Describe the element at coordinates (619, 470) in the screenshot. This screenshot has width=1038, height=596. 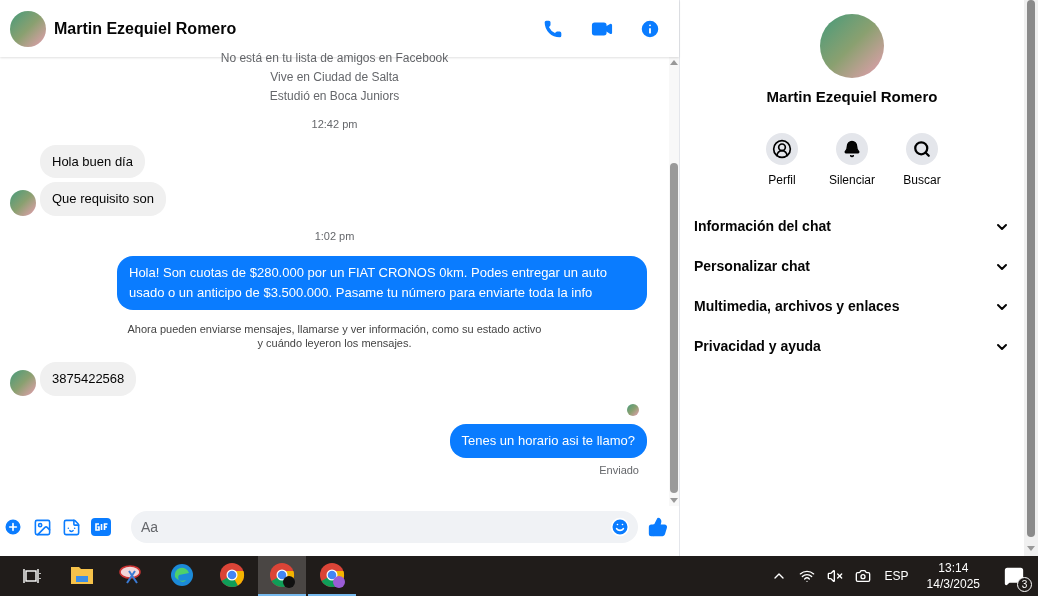
I see `status-text: Enviado` at that location.